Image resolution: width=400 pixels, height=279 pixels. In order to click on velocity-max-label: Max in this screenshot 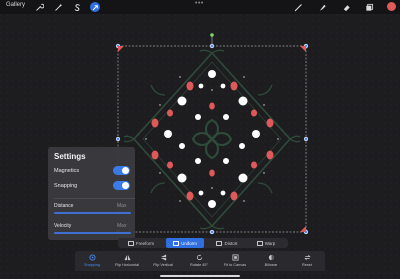, I will do `click(122, 226)`.